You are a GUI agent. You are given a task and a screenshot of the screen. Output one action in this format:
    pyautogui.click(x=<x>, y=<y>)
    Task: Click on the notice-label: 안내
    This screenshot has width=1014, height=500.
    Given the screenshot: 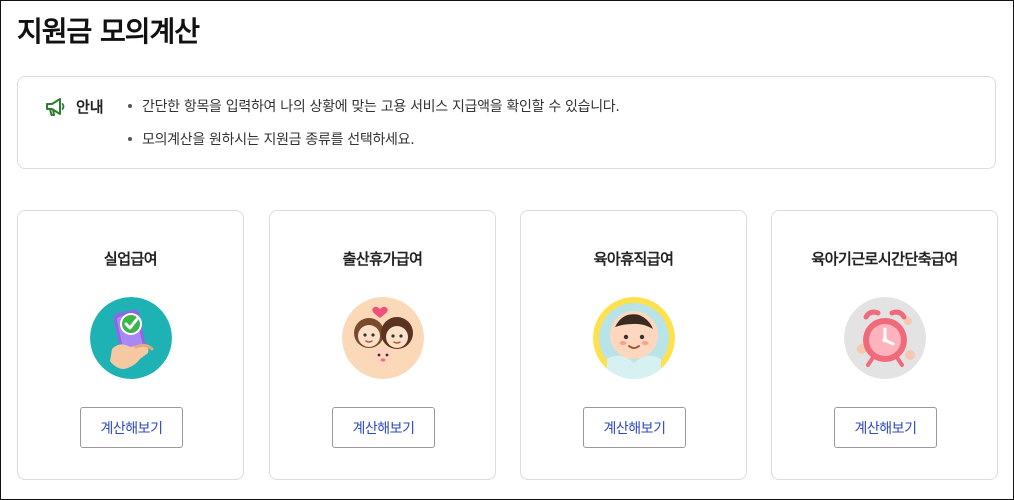 What is the action you would take?
    pyautogui.click(x=90, y=107)
    